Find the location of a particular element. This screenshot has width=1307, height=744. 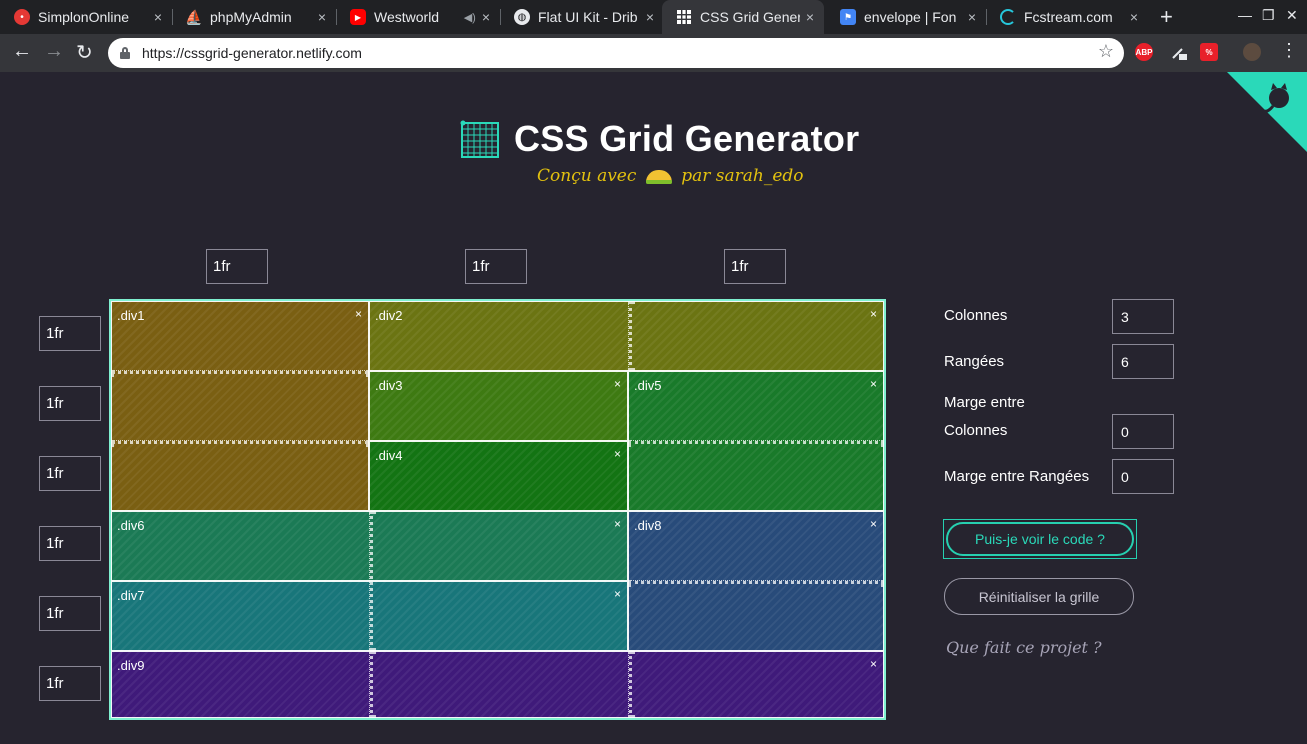

github-corner-icon is located at coordinates (1267, 112).